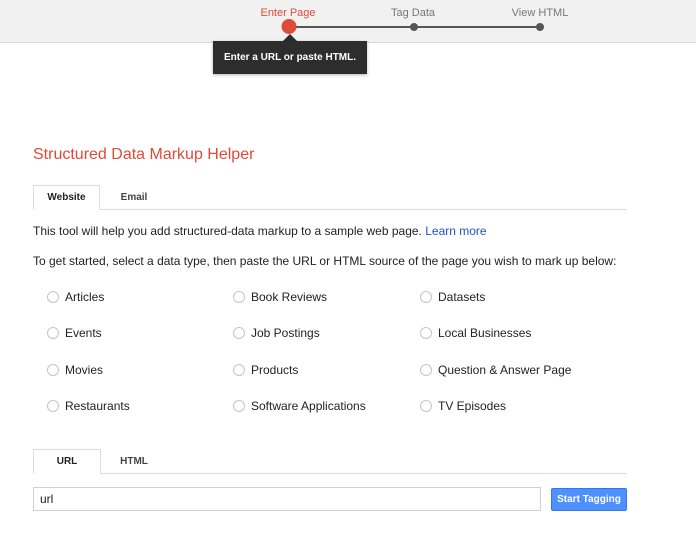  I want to click on option-tv-episodes: TV Episodes, so click(463, 406).